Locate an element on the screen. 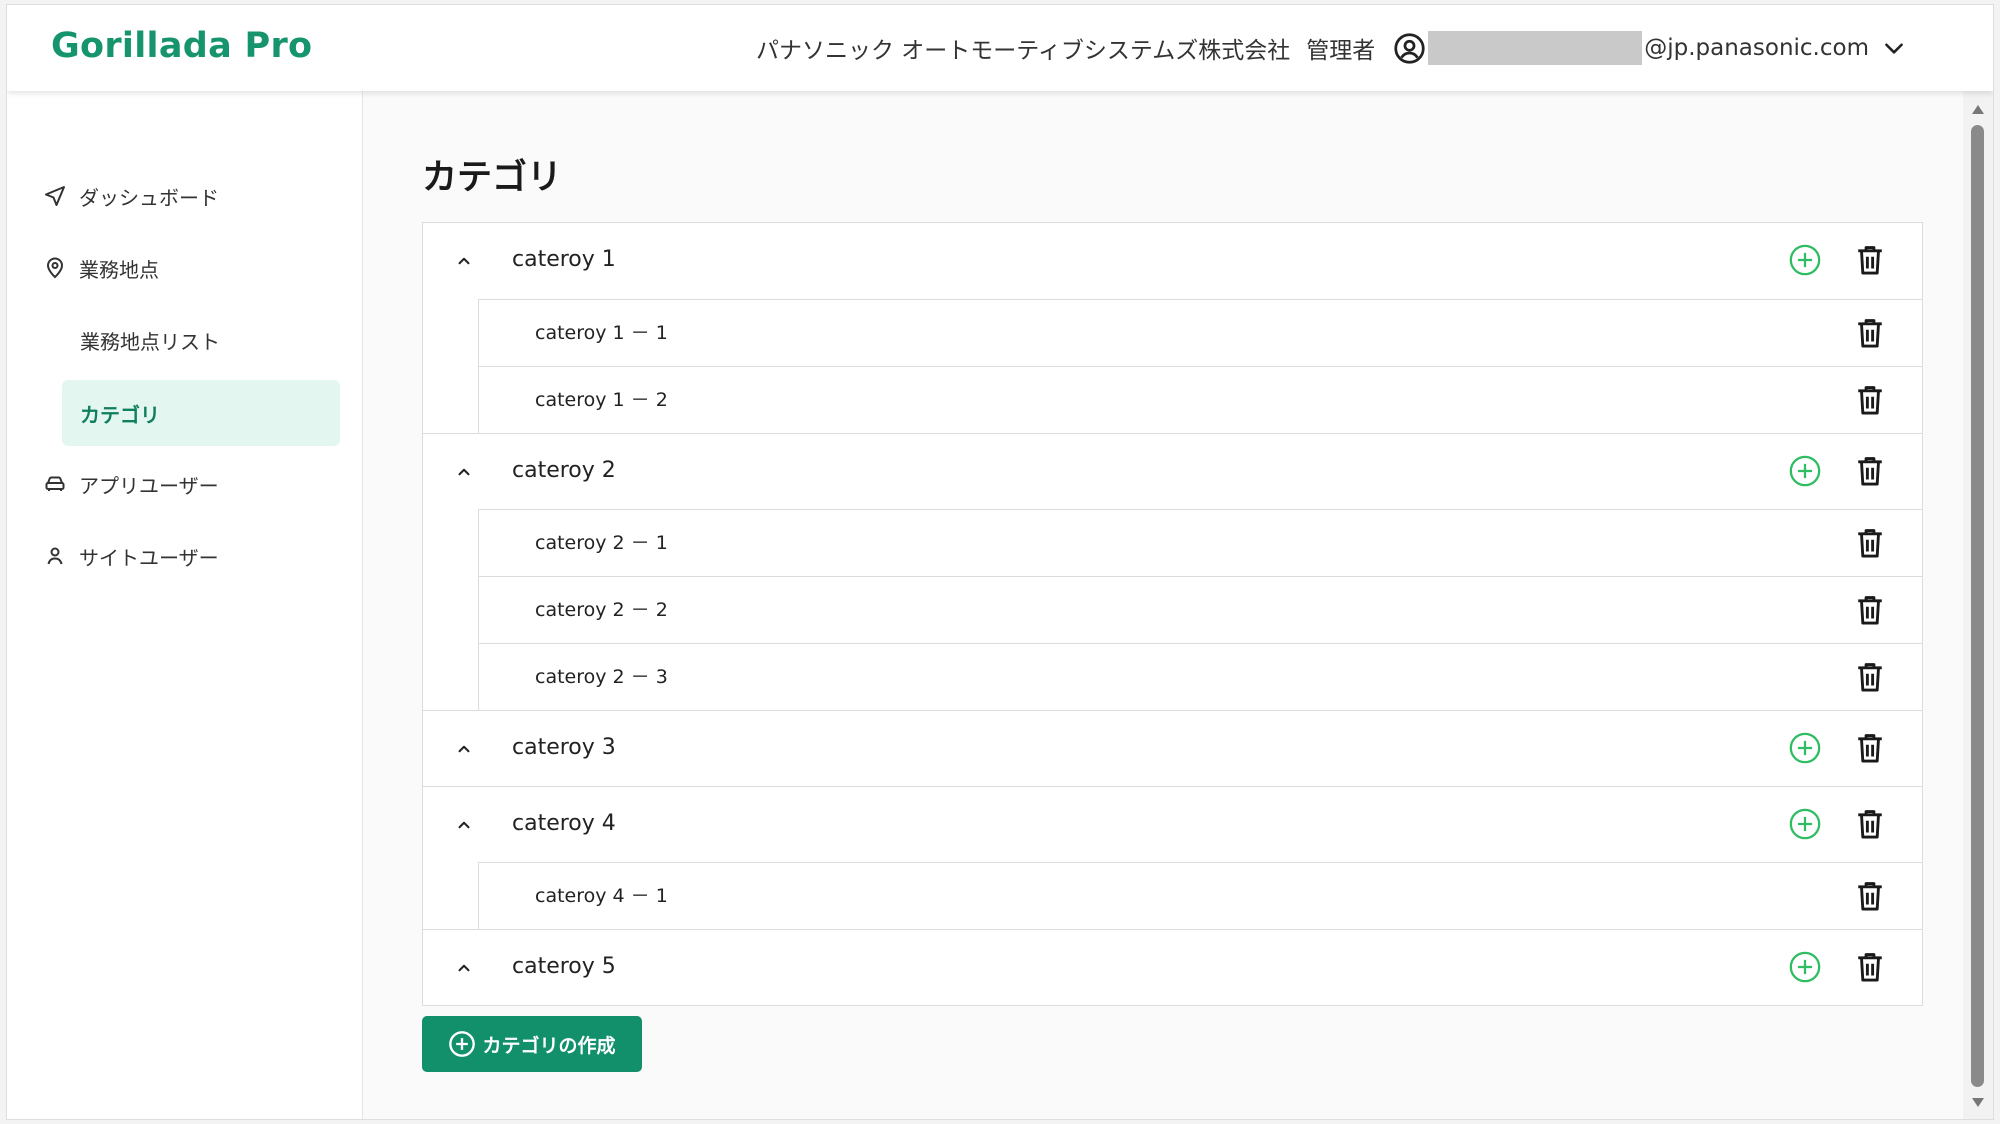 The height and width of the screenshot is (1124, 2000). sidebar-item-label: サイトユーザー is located at coordinates (149, 557).